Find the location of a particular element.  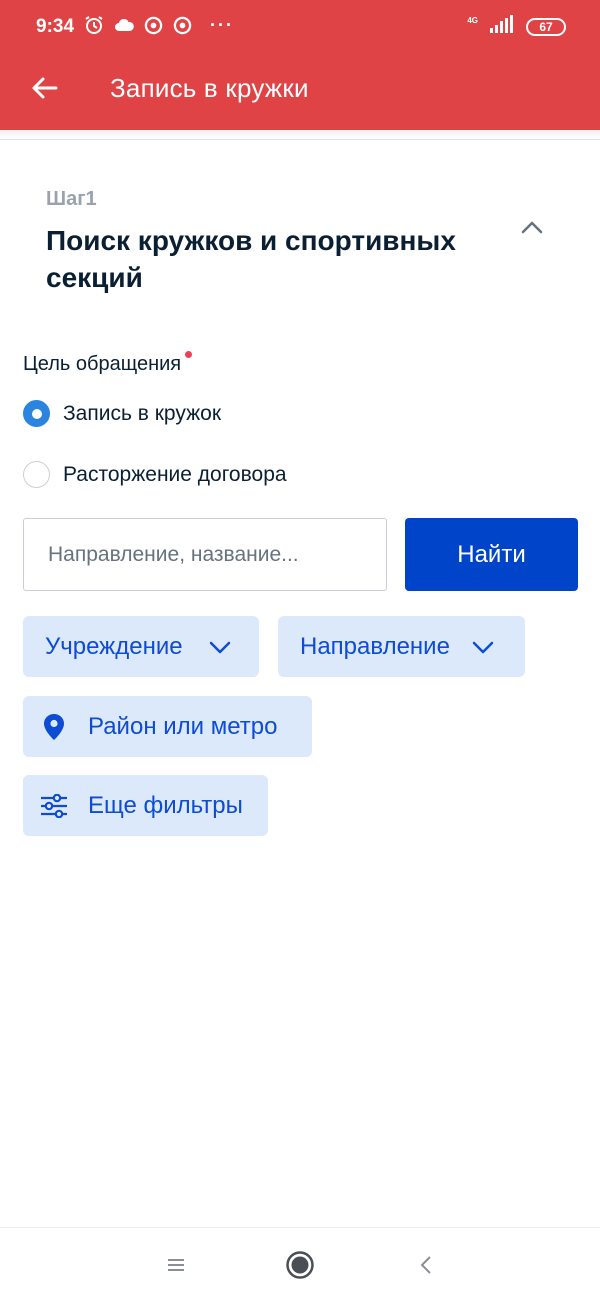

nav-menu-button is located at coordinates (176, 1265).